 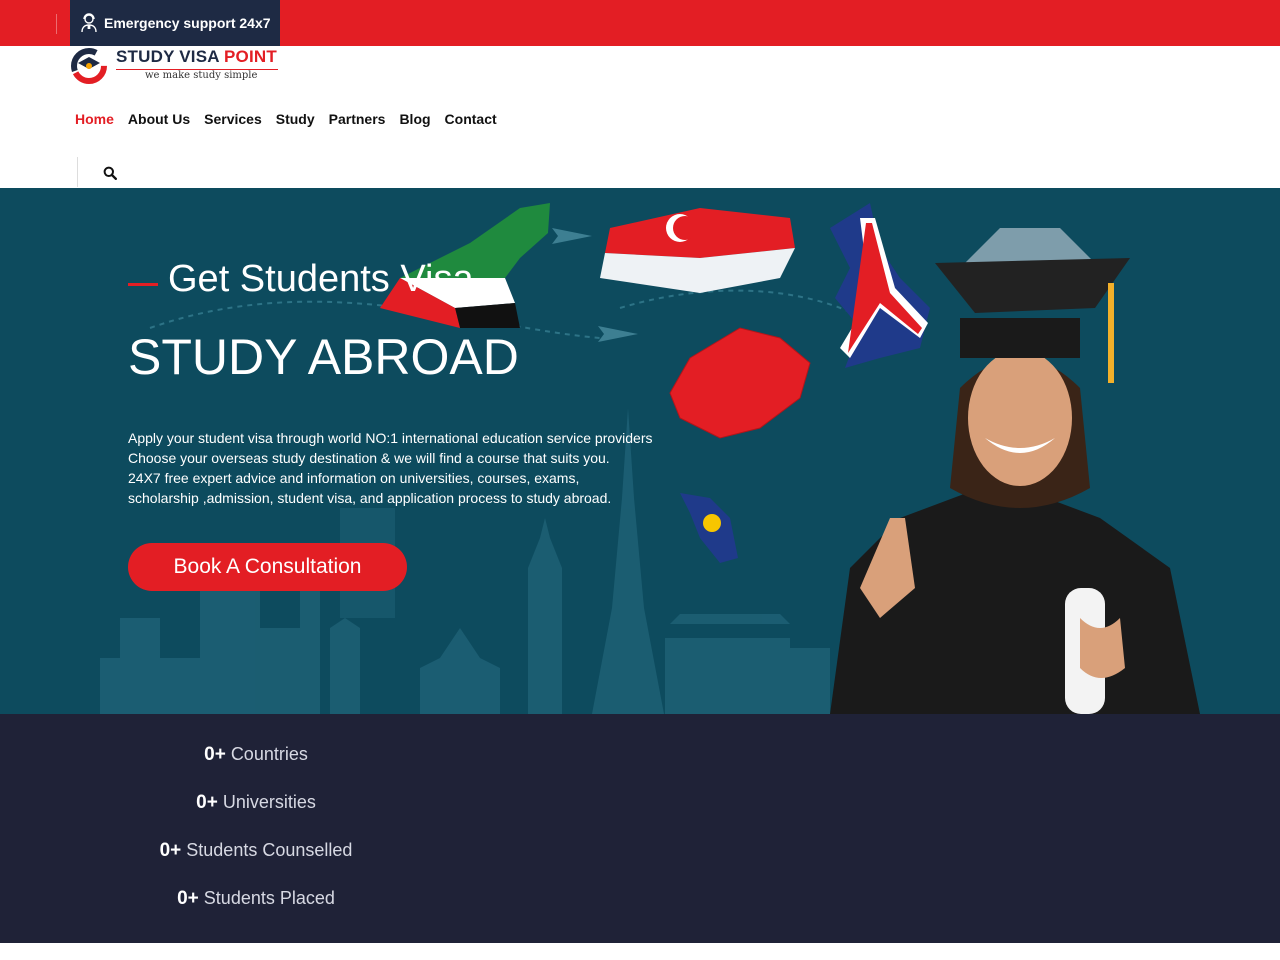 What do you see at coordinates (110, 173) in the screenshot?
I see `search-icon` at bounding box center [110, 173].